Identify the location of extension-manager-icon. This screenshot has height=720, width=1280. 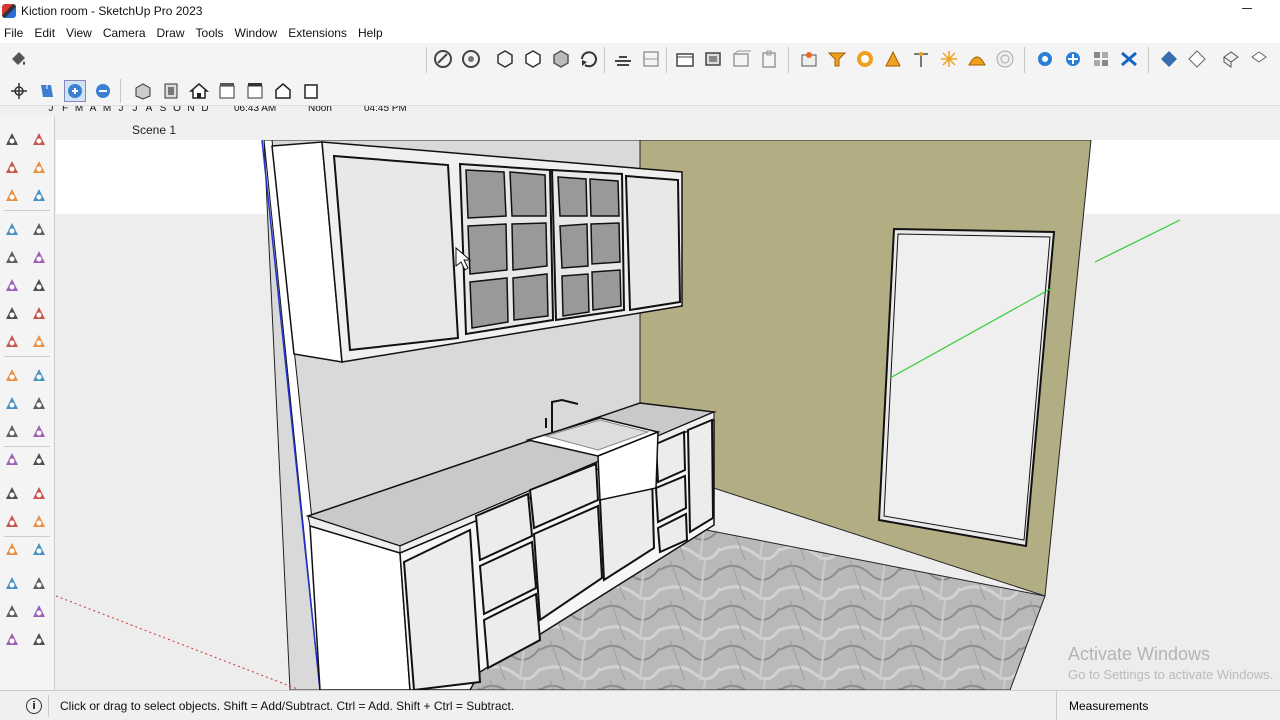
(1129, 59).